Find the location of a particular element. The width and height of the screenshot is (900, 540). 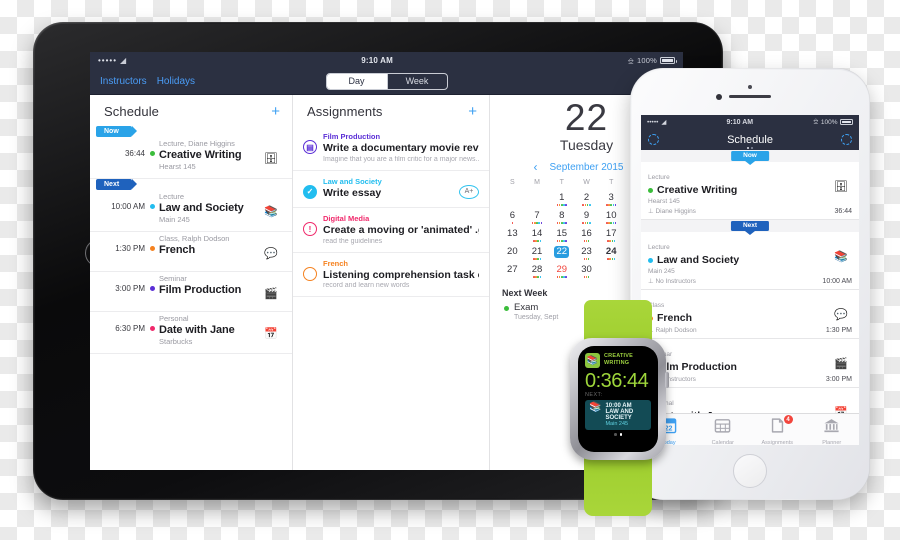

iphone-tab-bar: 22 Today Calendar Assignments 4 Planner is located at coordinates (750, 429).